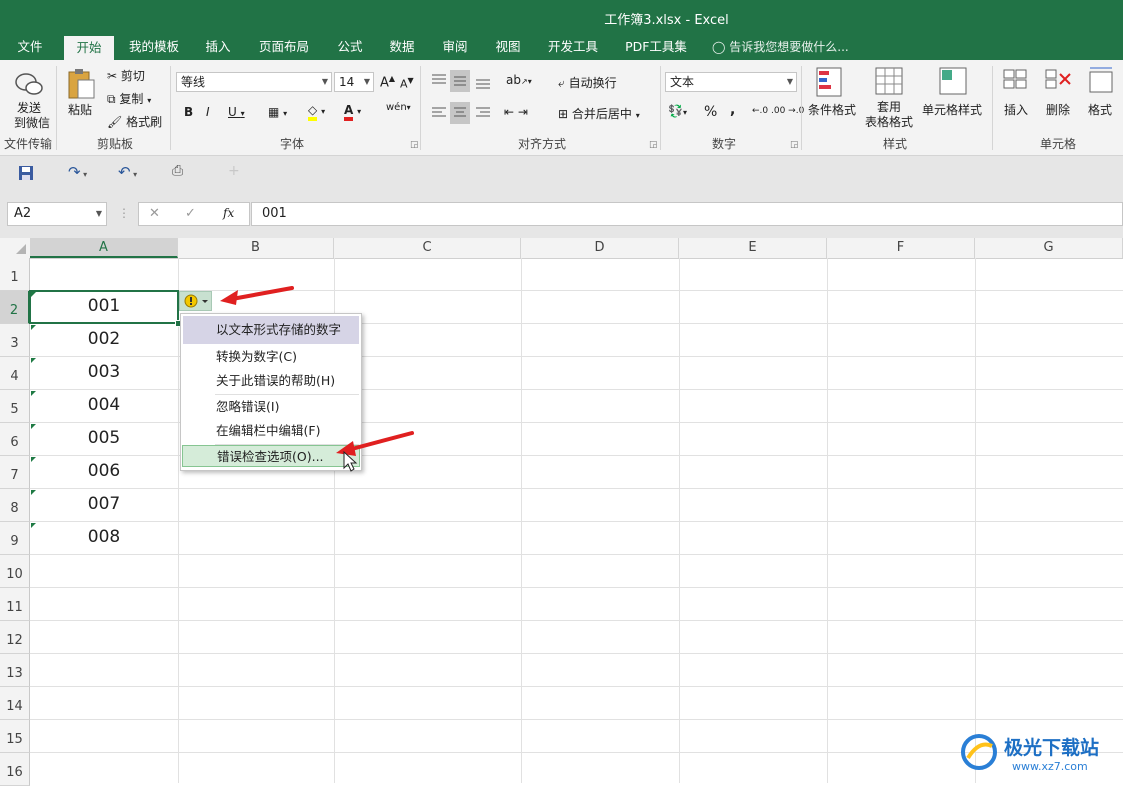 The width and height of the screenshot is (1123, 786). Describe the element at coordinates (519, 80) in the screenshot. I see `orientation-button: ab↗▾` at that location.